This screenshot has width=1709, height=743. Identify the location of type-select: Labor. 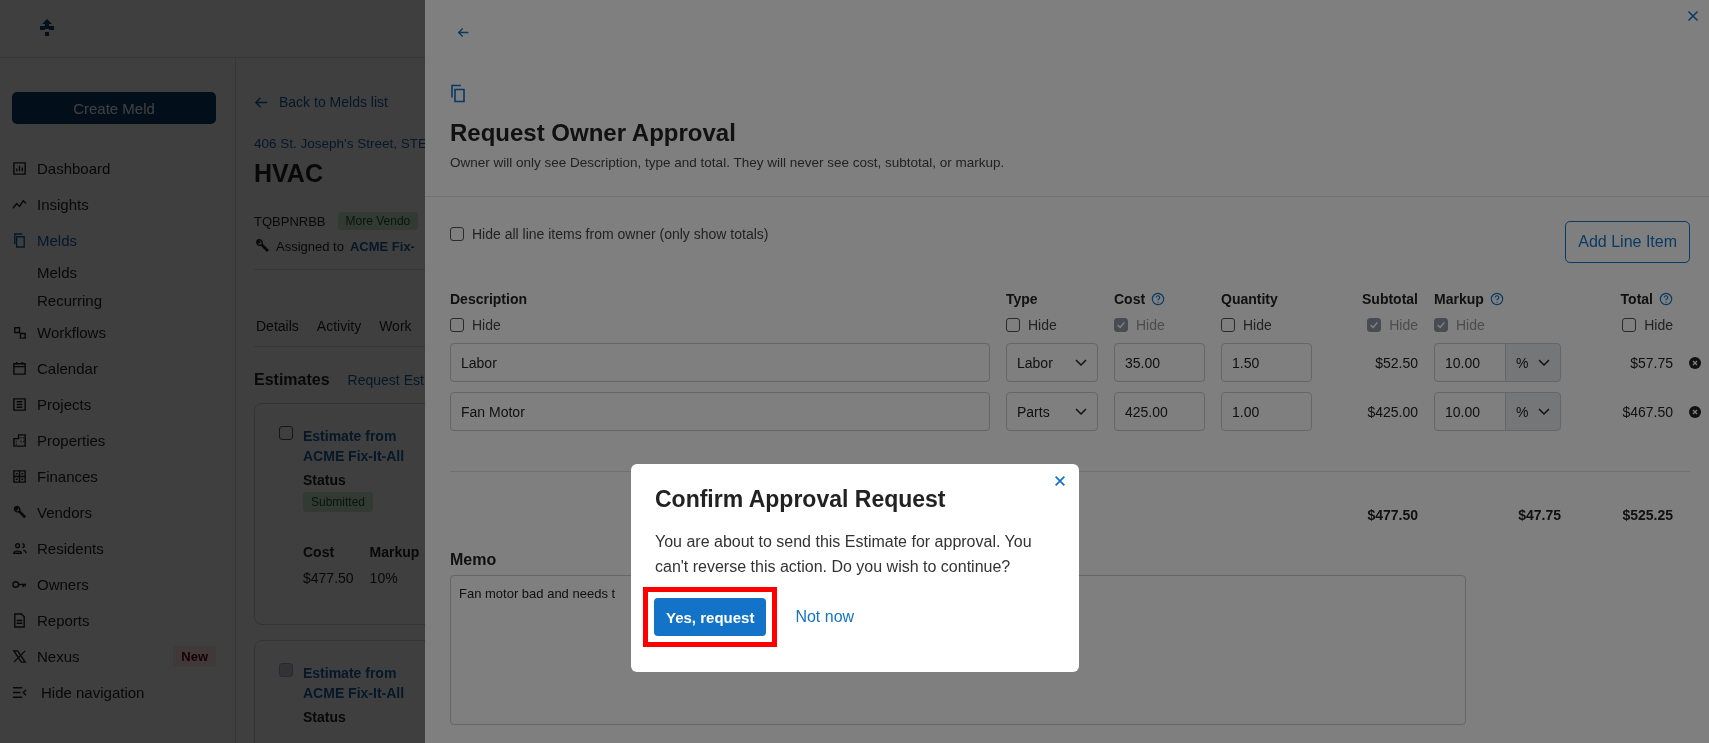
(1052, 362).